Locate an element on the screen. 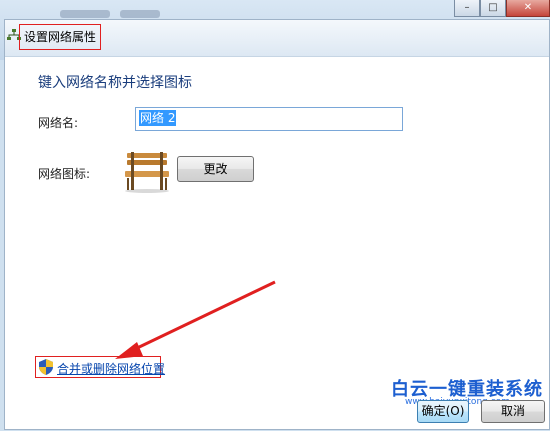 Image resolution: width=550 pixels, height=431 pixels. minimize-button: – is located at coordinates (467, 8).